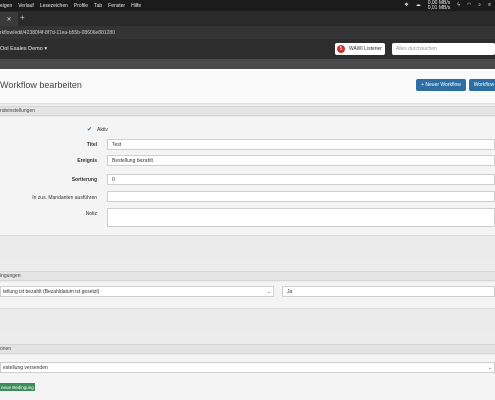 This screenshot has width=495, height=400. What do you see at coordinates (416, 49) in the screenshot?
I see `search-placeholder: Alles durchsuchen` at bounding box center [416, 49].